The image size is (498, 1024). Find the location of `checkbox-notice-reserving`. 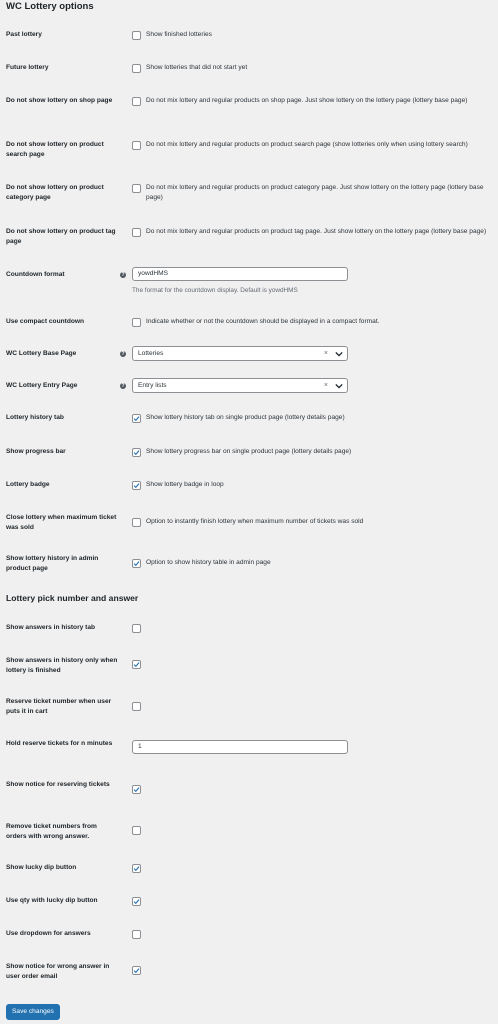

checkbox-notice-reserving is located at coordinates (136, 789).